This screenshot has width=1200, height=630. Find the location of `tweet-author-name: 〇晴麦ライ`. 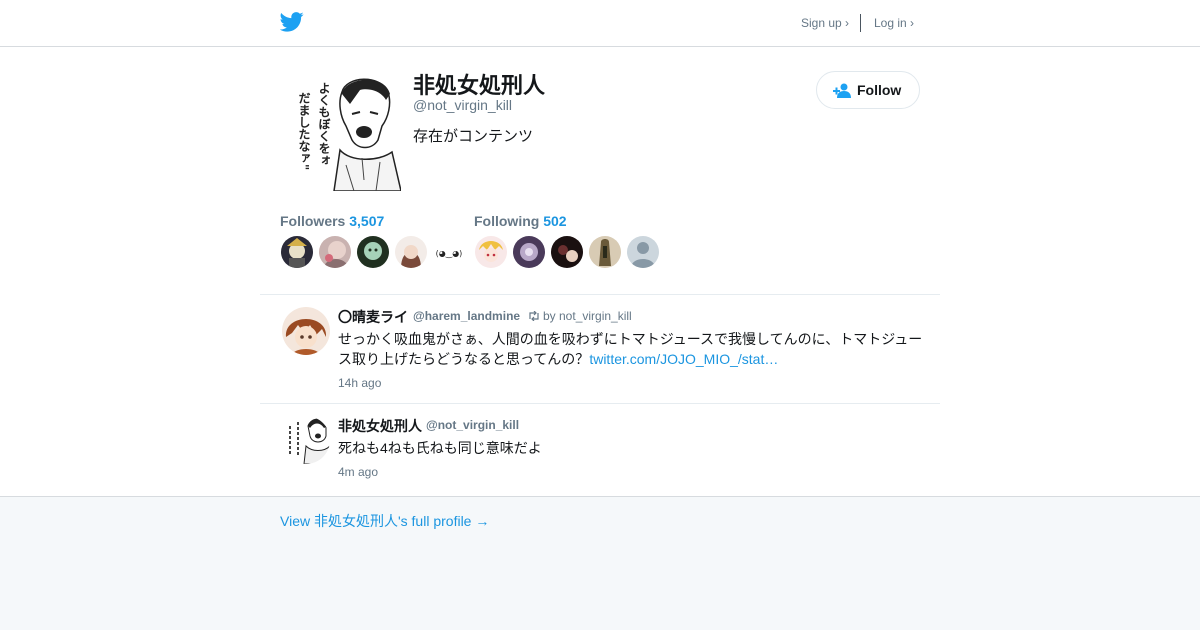

tweet-author-name: 〇晴麦ライ is located at coordinates (373, 317).